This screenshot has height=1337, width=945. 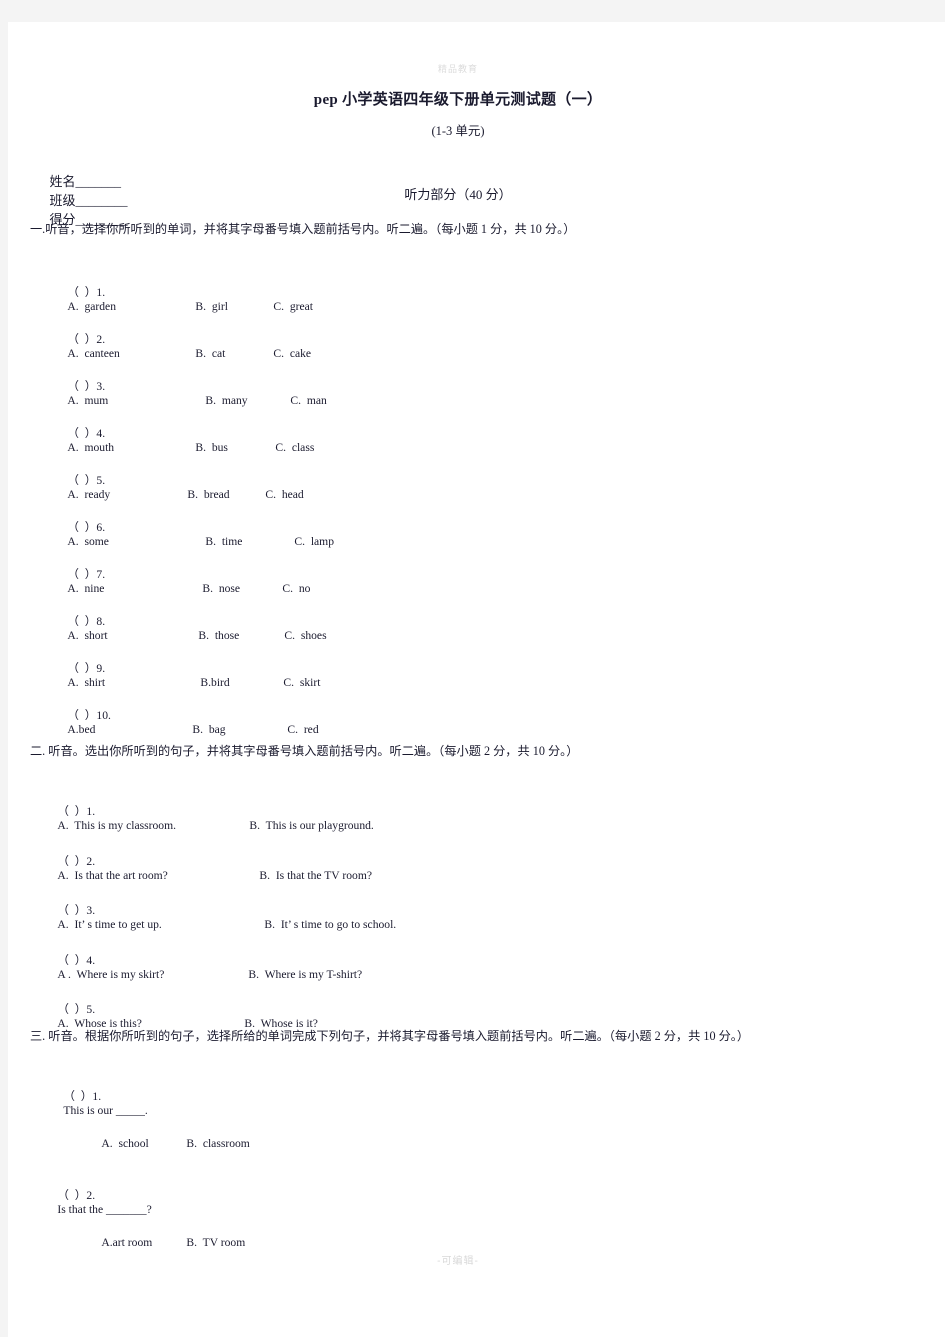 I want to click on question-number: 9., so click(x=101, y=668).